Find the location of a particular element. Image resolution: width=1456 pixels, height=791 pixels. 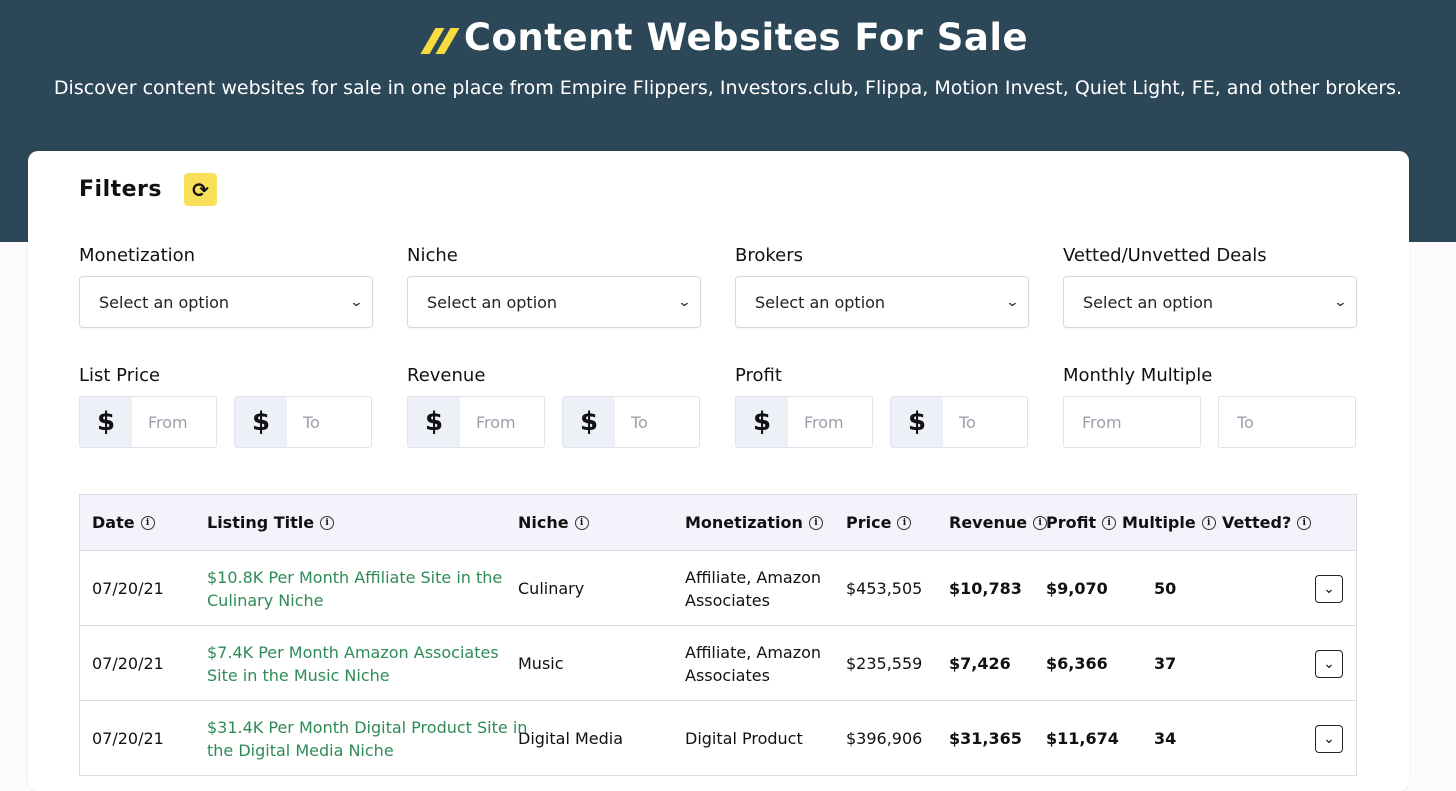

col-niche: Niche i is located at coordinates (553, 522).